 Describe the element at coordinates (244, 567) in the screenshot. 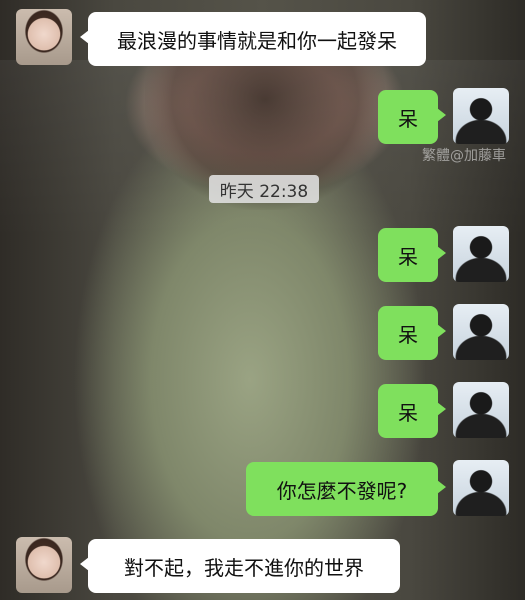

I see `message-text: 對不起，我走不進你的世界` at that location.